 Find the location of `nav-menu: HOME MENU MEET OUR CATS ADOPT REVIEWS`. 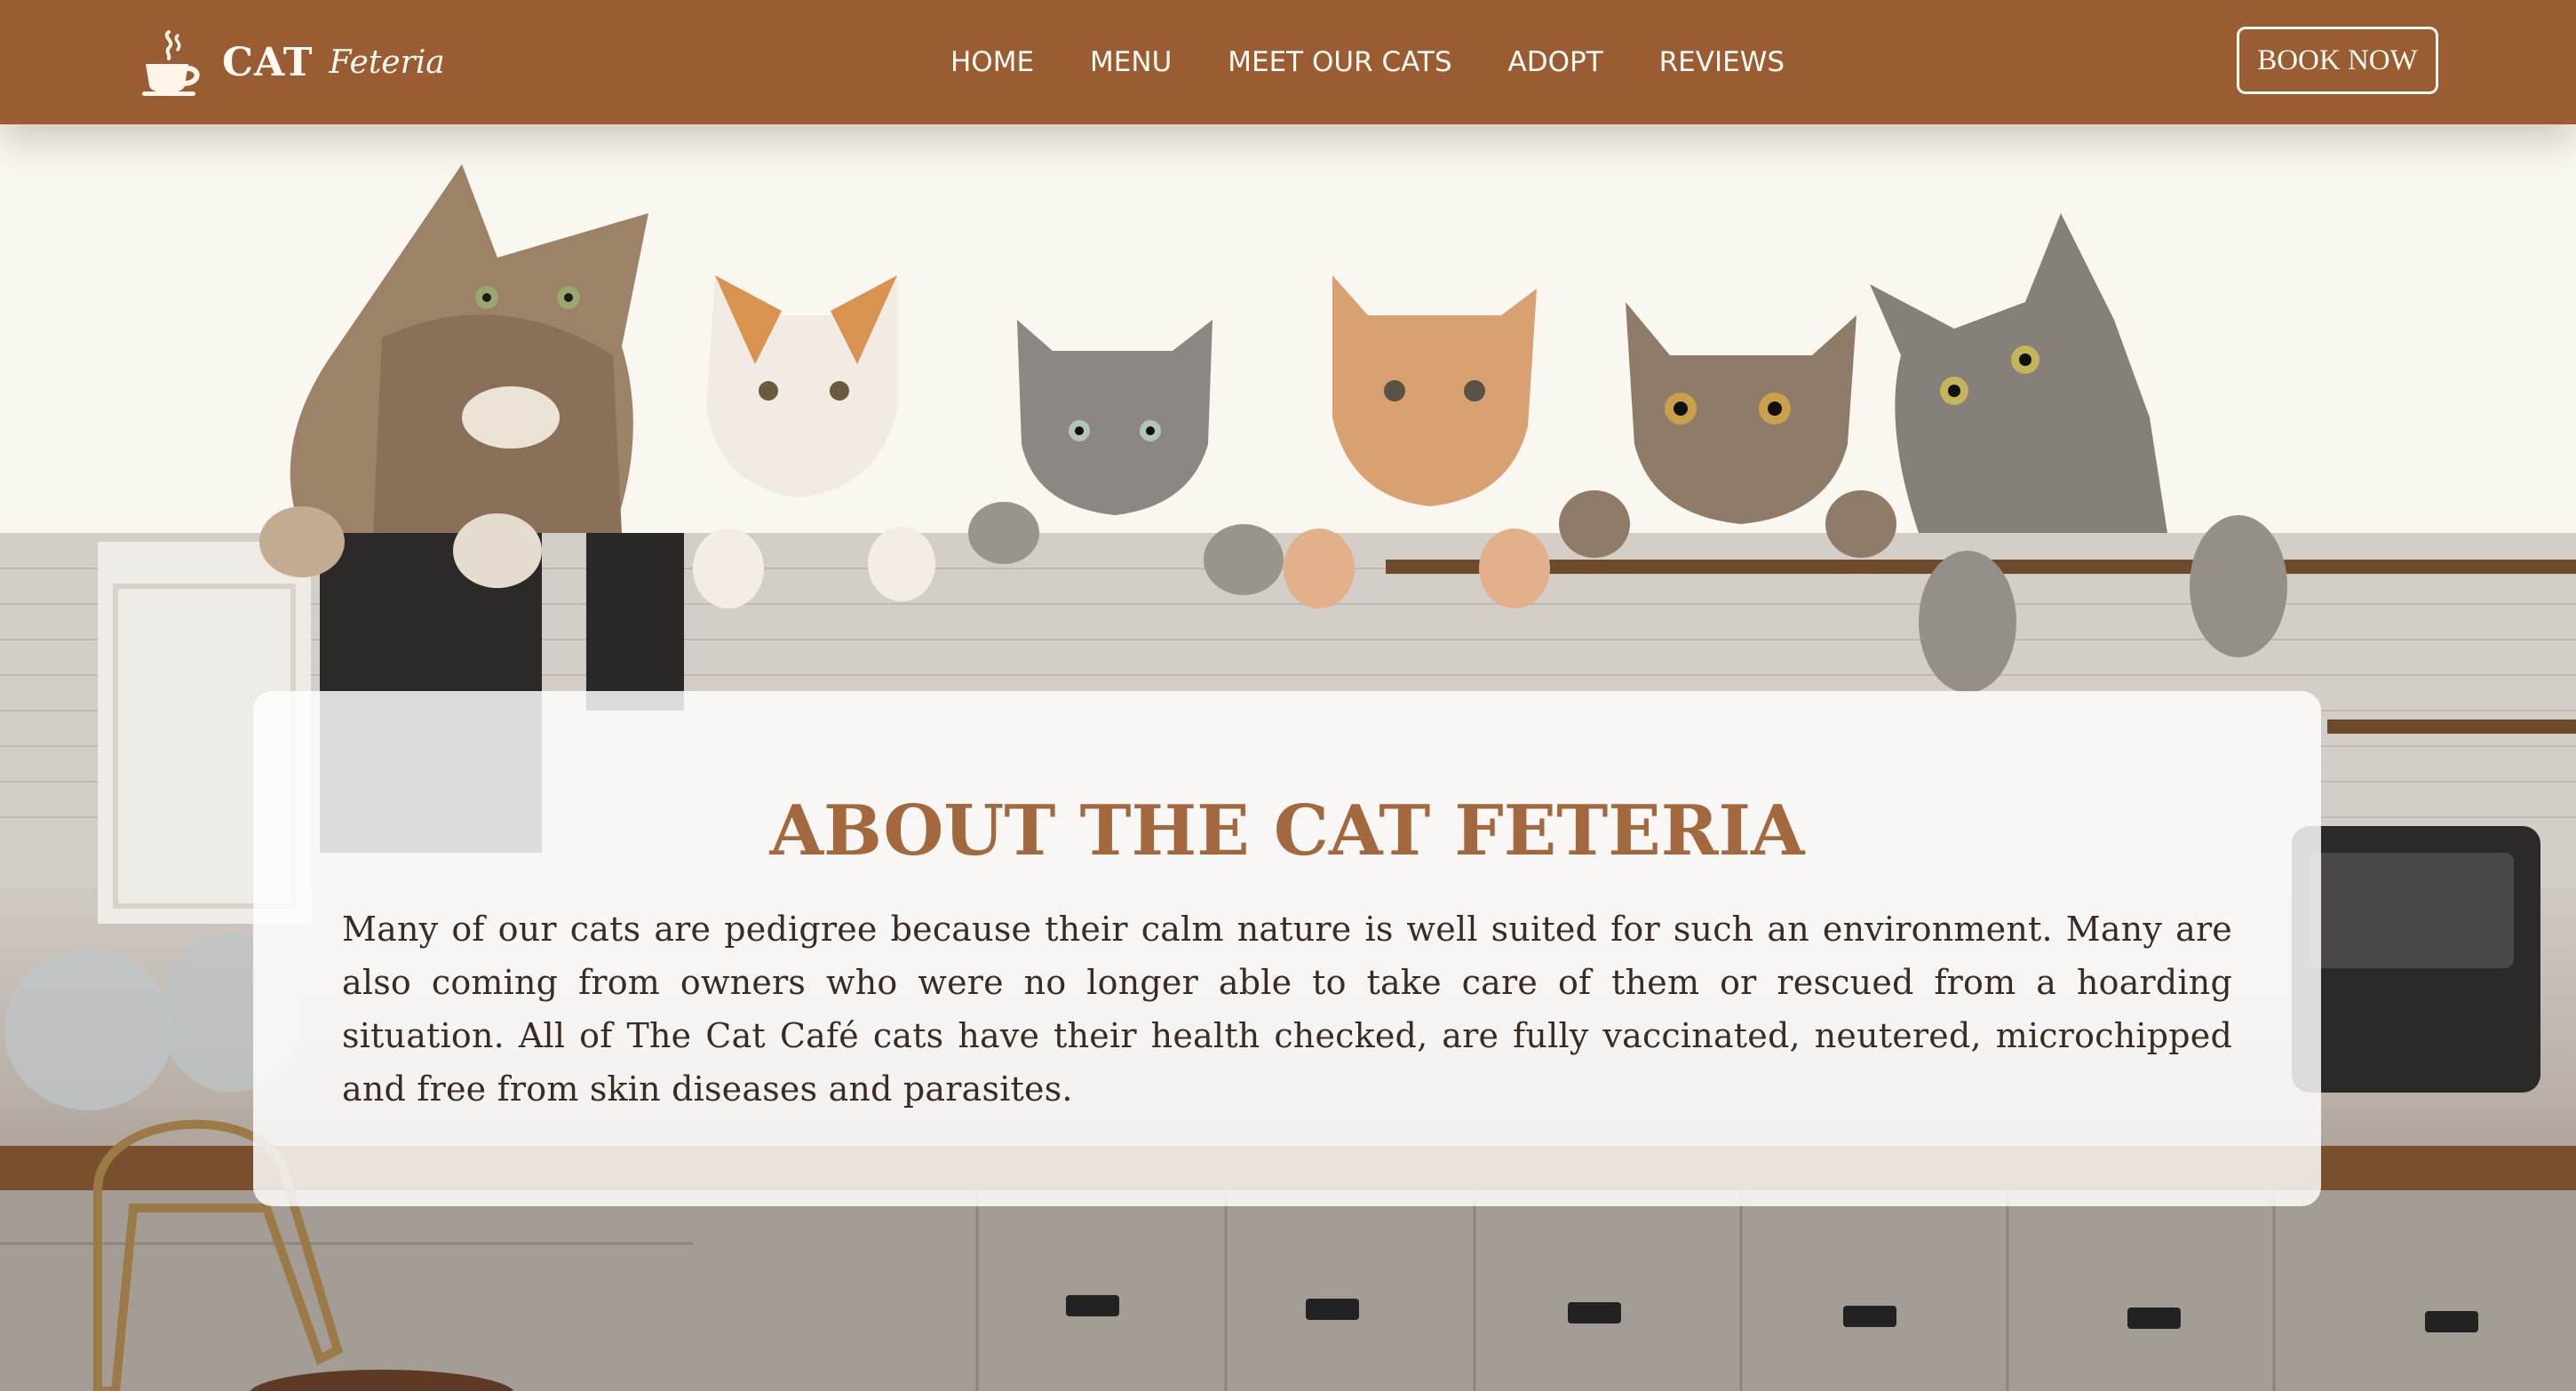

nav-menu: HOME MENU MEET OUR CATS ADOPT REVIEWS is located at coordinates (1395, 62).